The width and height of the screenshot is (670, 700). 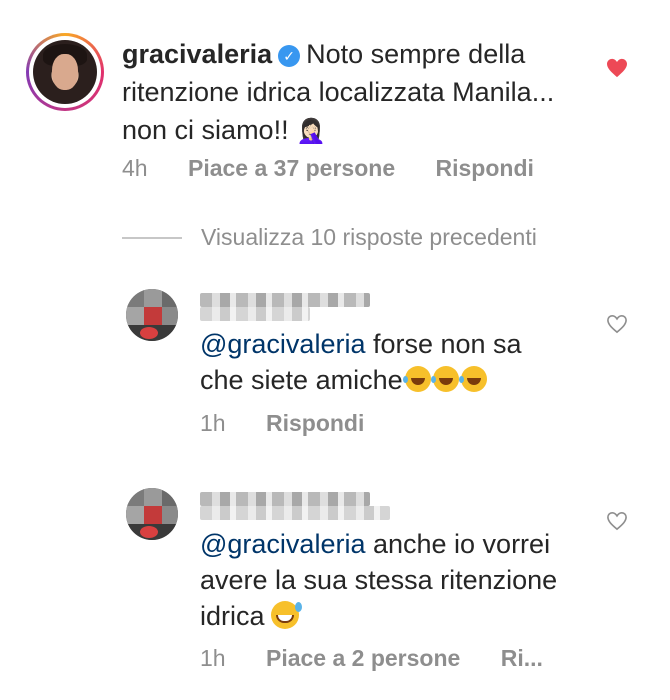 What do you see at coordinates (369, 237) in the screenshot?
I see `view-previous-replies-link: Visualizza 10 risposte precedenti` at bounding box center [369, 237].